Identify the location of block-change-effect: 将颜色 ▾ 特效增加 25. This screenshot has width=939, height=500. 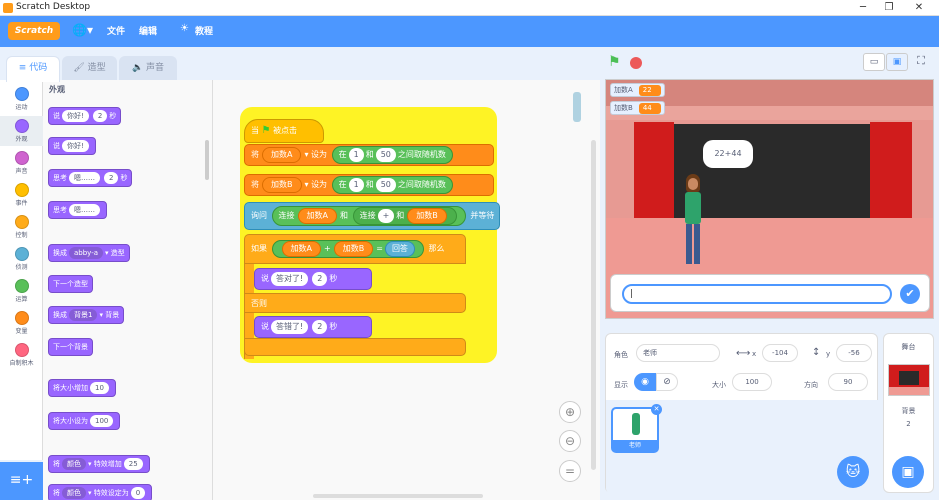
(99, 464).